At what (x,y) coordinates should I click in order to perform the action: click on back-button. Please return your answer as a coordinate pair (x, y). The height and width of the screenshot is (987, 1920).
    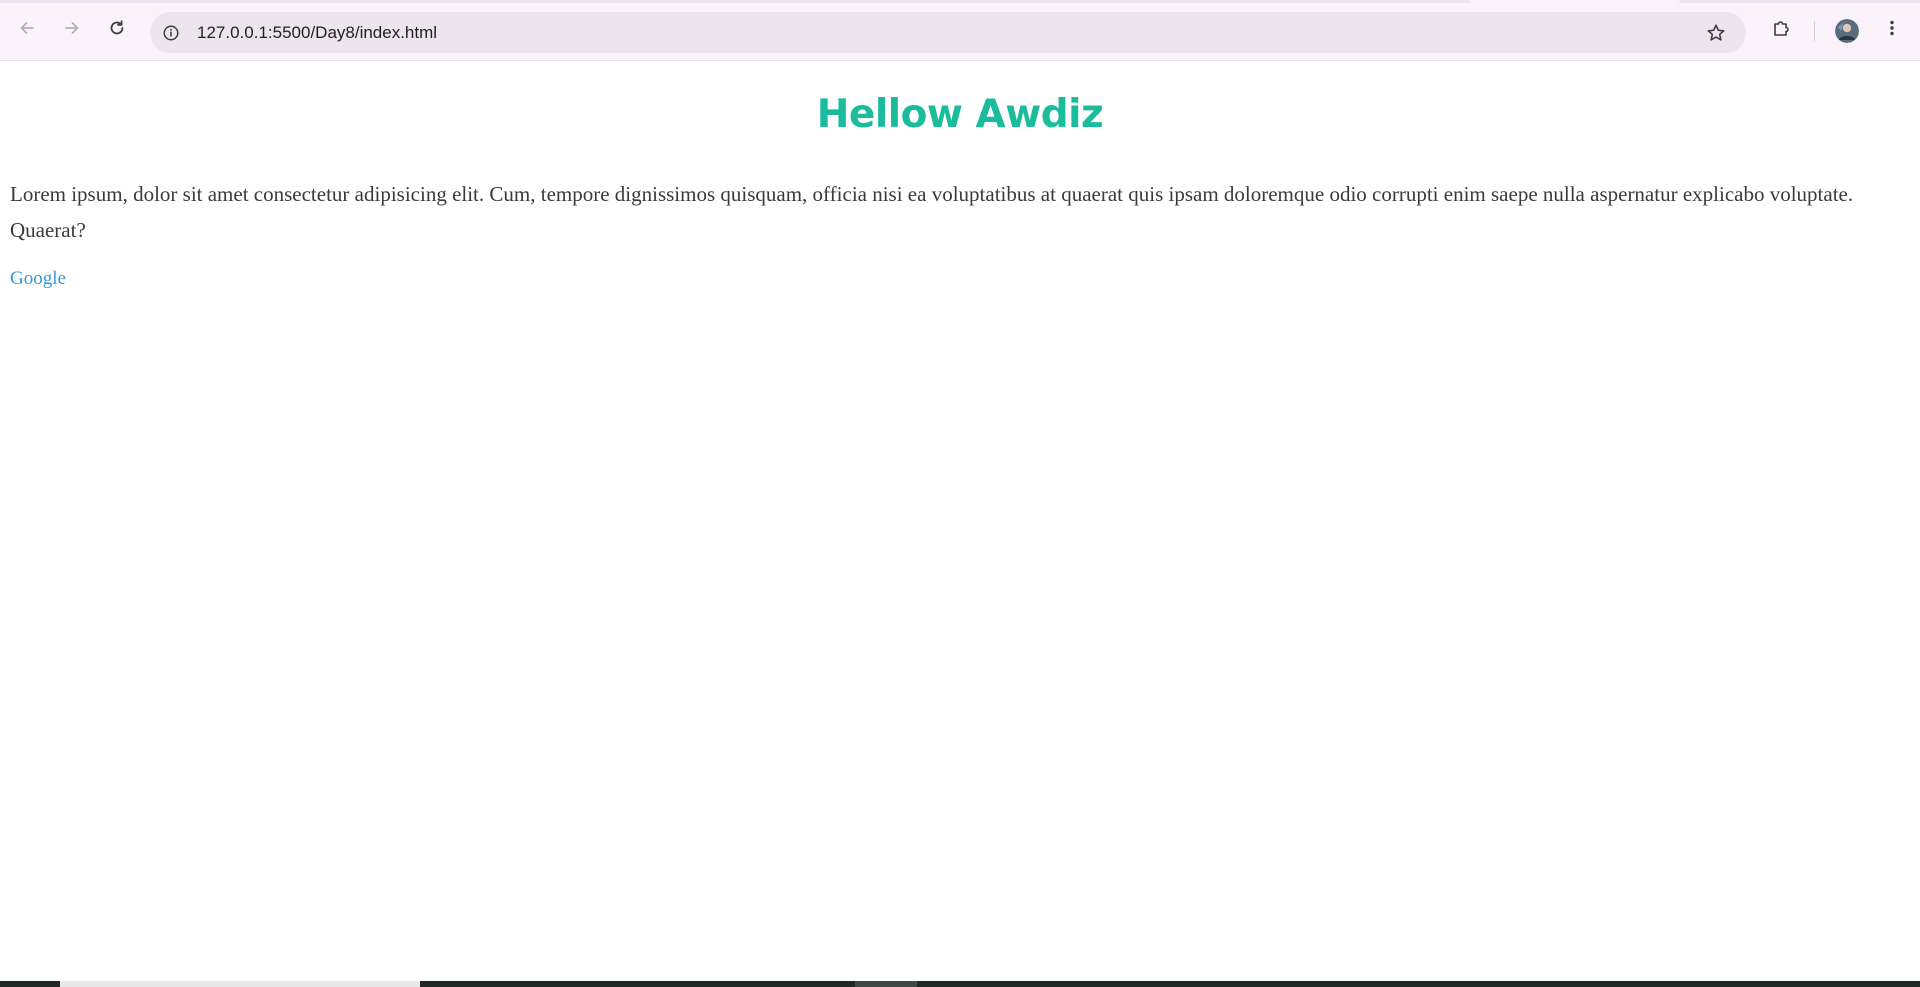
    Looking at the image, I should click on (27, 30).